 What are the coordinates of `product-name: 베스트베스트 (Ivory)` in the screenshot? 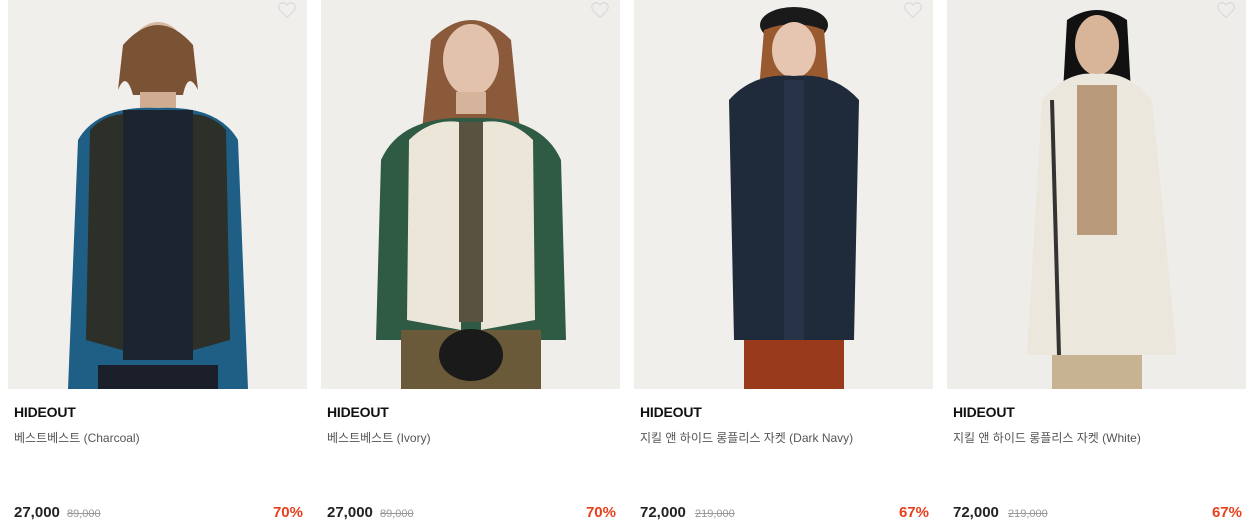 It's located at (379, 437).